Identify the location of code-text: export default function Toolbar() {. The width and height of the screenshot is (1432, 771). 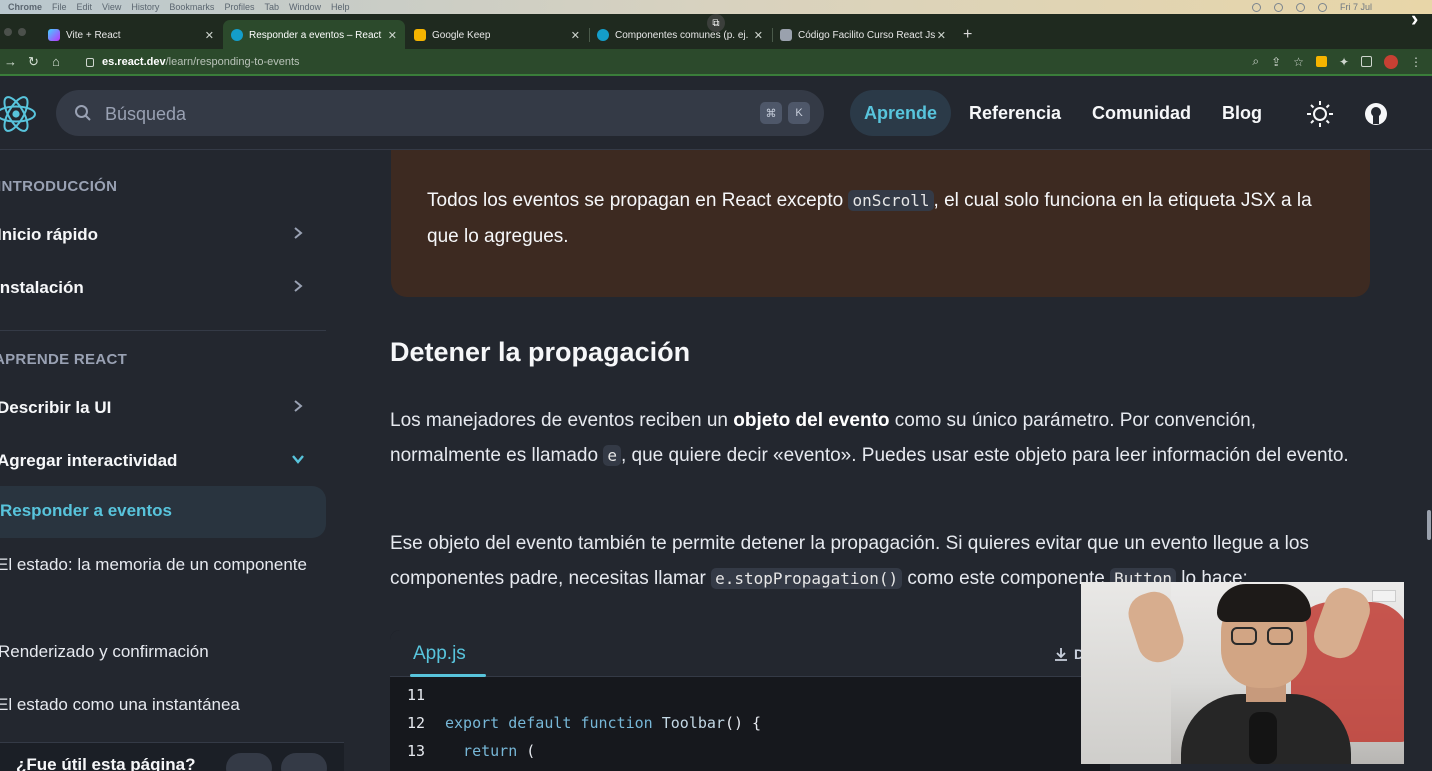
(603, 723).